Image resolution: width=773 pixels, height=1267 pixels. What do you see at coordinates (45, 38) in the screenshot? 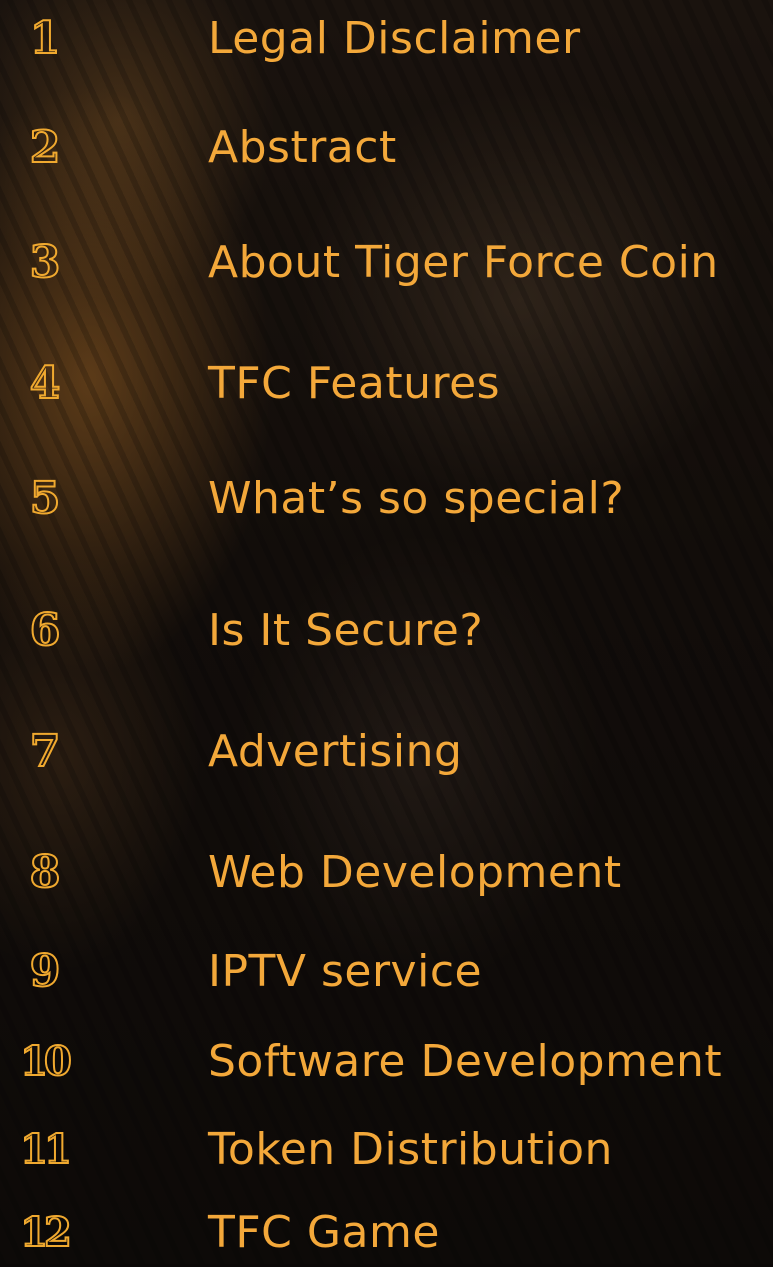
I see `toc-number: 1` at bounding box center [45, 38].